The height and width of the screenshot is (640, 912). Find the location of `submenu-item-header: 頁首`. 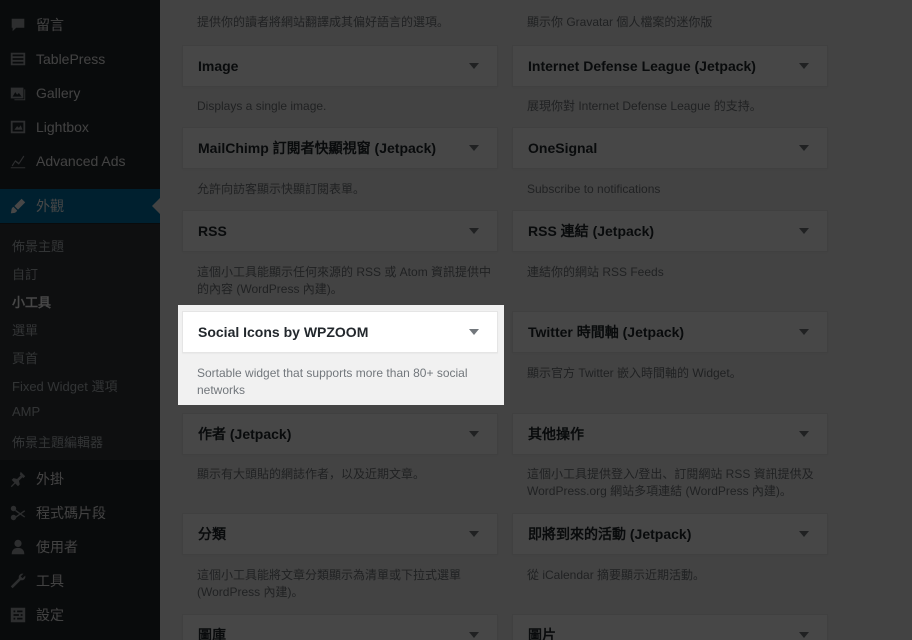

submenu-item-header: 頁首 is located at coordinates (25, 357).